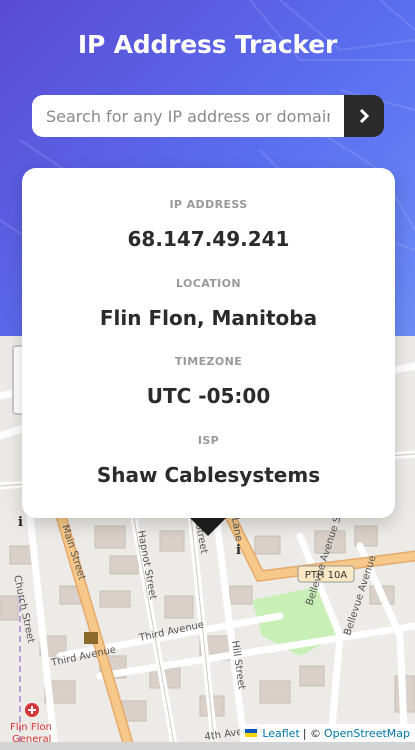 The image size is (415, 750). Describe the element at coordinates (207, 746) in the screenshot. I see `bottom-strip` at that location.